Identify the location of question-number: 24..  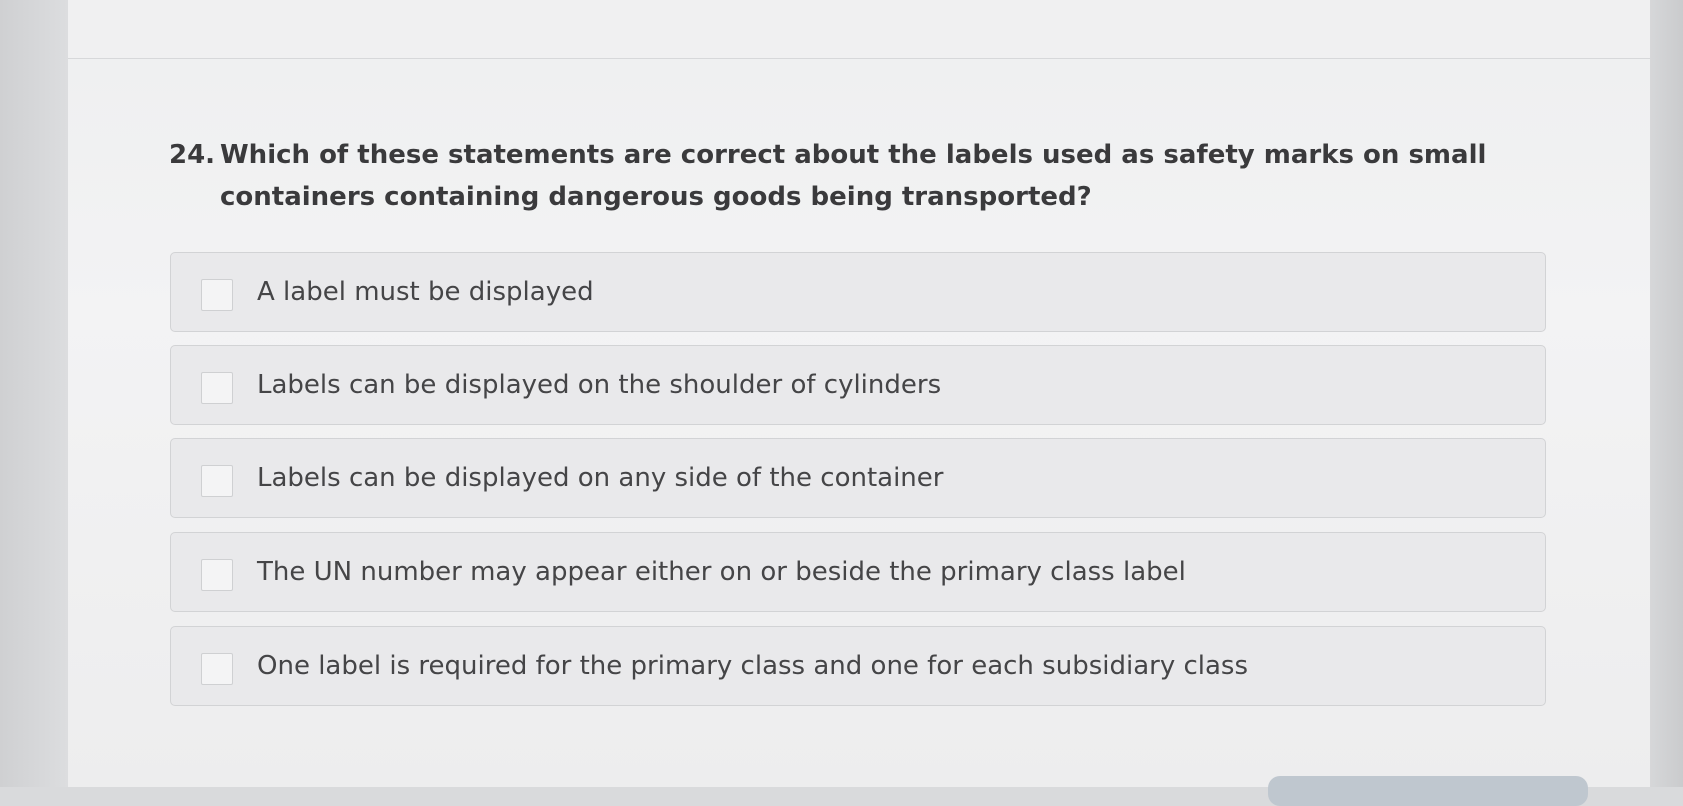
(192, 155).